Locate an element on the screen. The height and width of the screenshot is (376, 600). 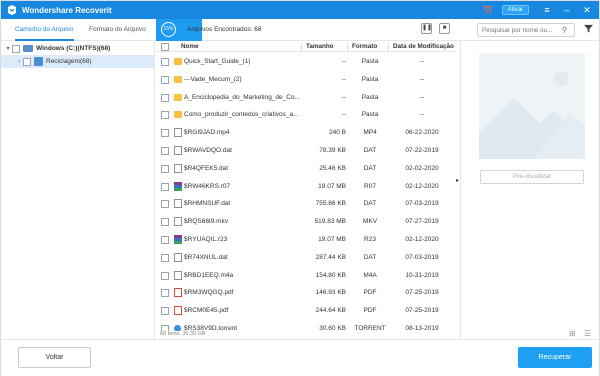
file-date: 07-03-2019 is located at coordinates (422, 204).